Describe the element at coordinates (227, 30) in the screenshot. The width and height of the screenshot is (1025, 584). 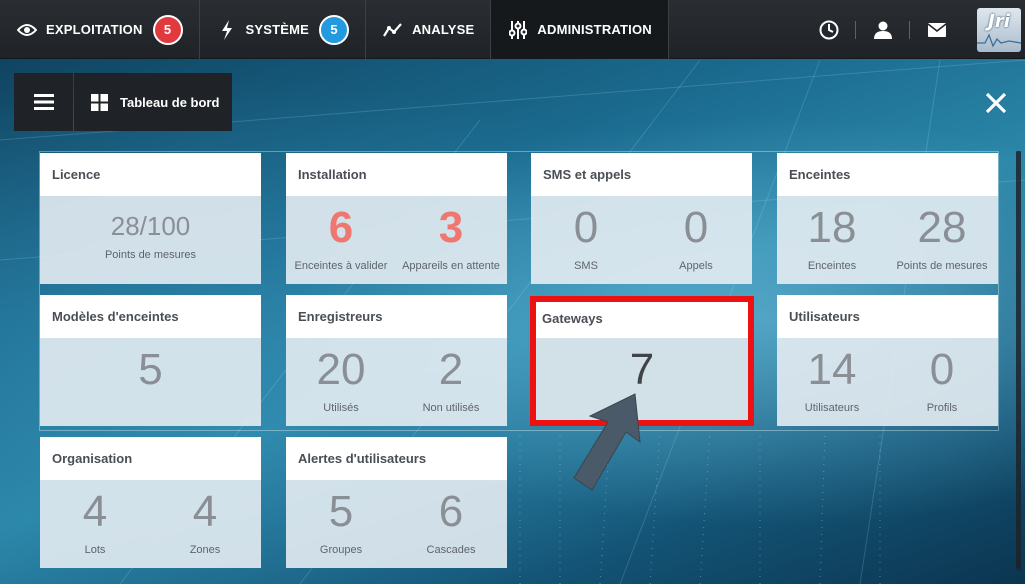
I see `lightning-icon` at that location.